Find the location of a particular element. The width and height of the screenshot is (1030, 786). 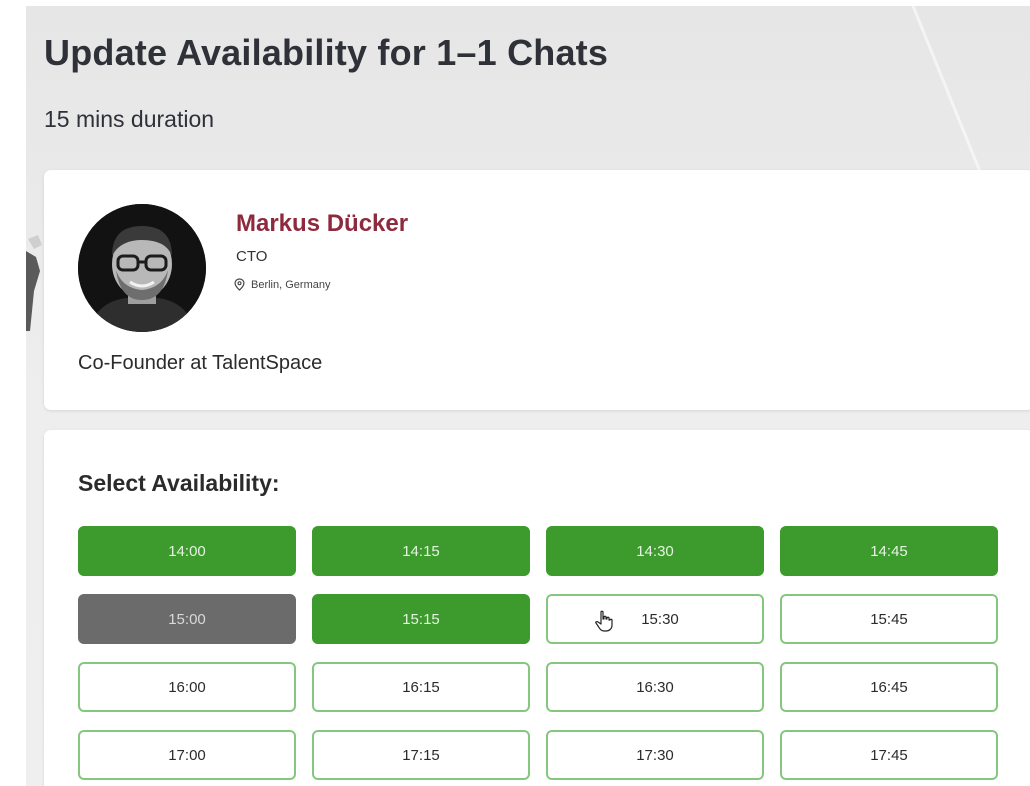

page-title: Update Availability for 1–1 Chats is located at coordinates (326, 52).